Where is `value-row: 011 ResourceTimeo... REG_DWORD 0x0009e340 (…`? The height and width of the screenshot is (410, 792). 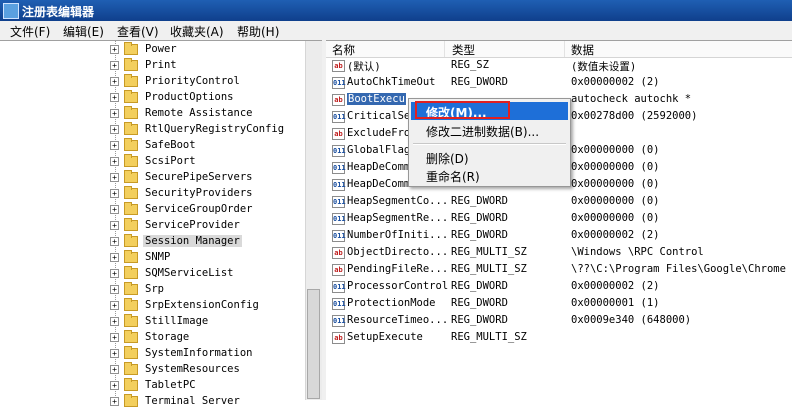 value-row: 011 ResourceTimeo... REG_DWORD 0x0009e340 (… is located at coordinates (559, 321).